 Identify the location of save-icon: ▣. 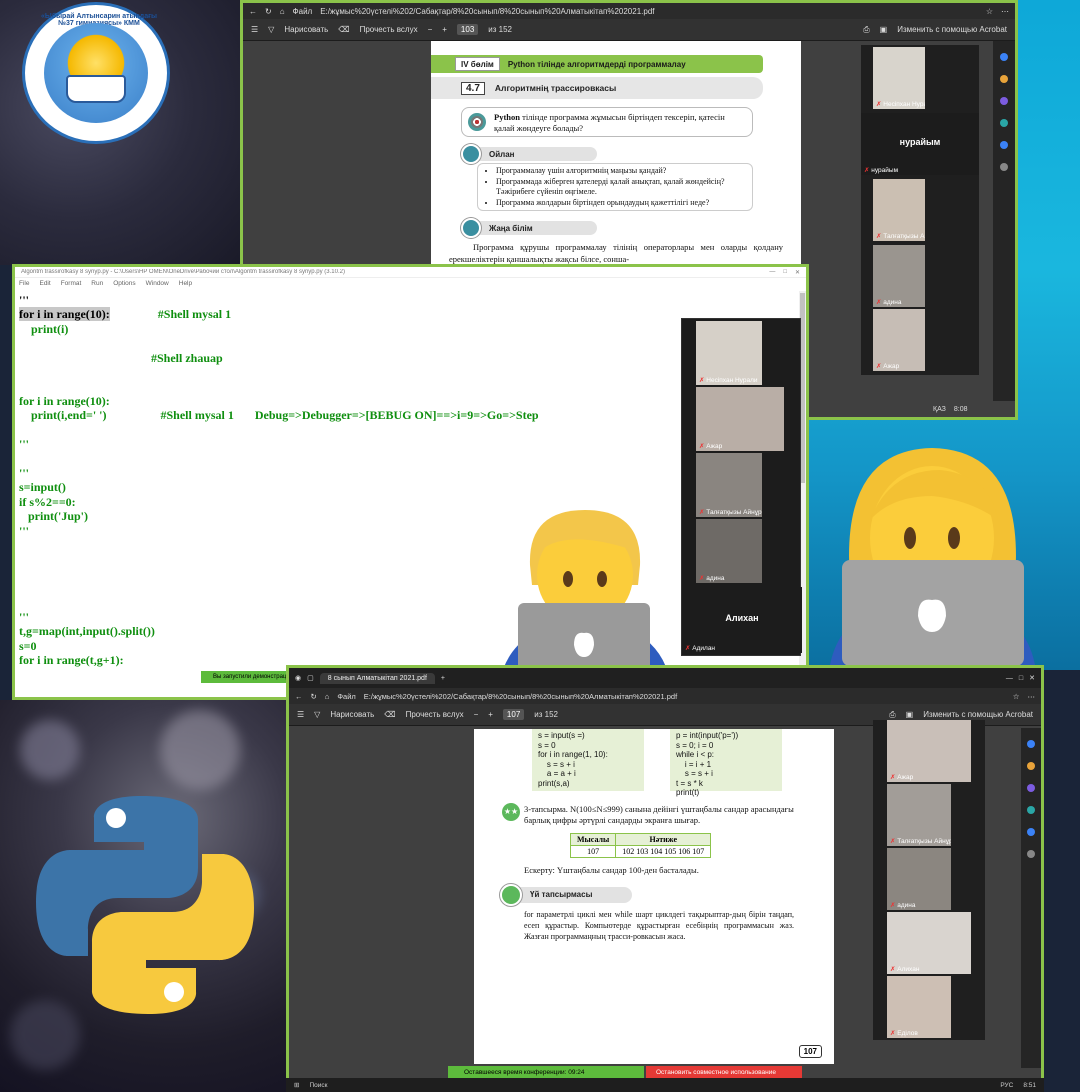
(884, 29).